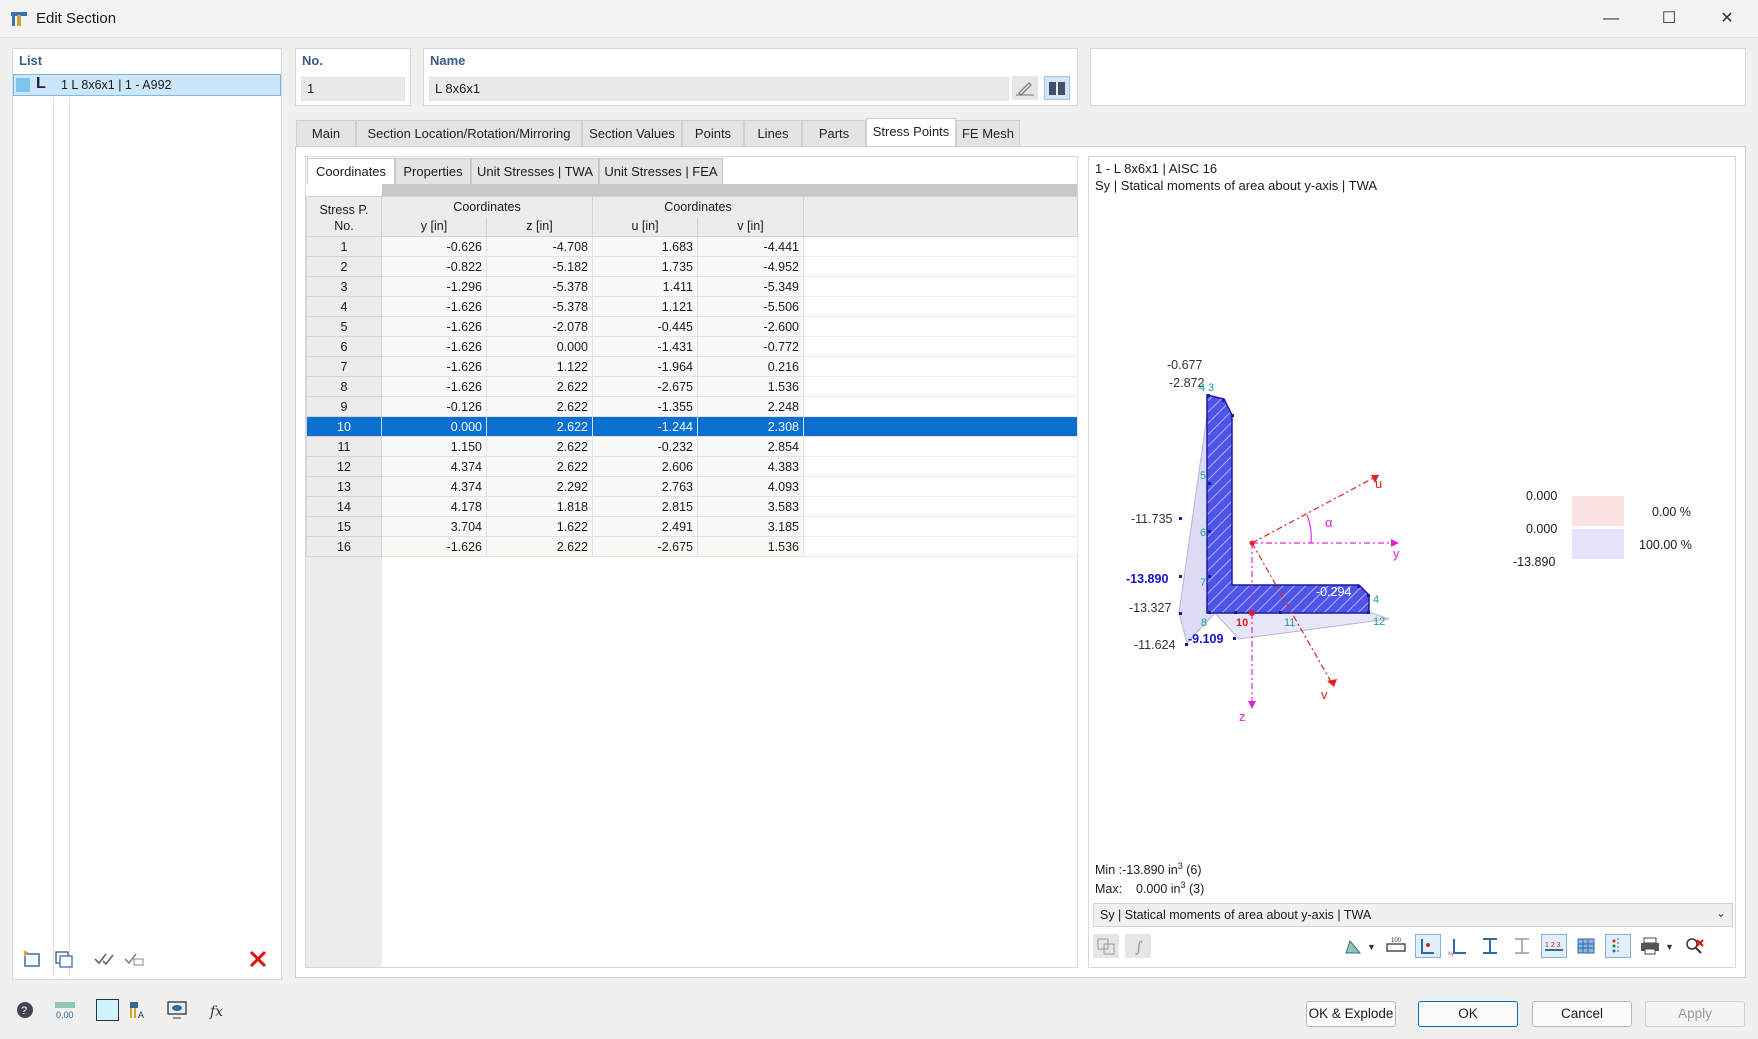 The height and width of the screenshot is (1039, 1758). I want to click on cell-v: -4.952, so click(750, 266).